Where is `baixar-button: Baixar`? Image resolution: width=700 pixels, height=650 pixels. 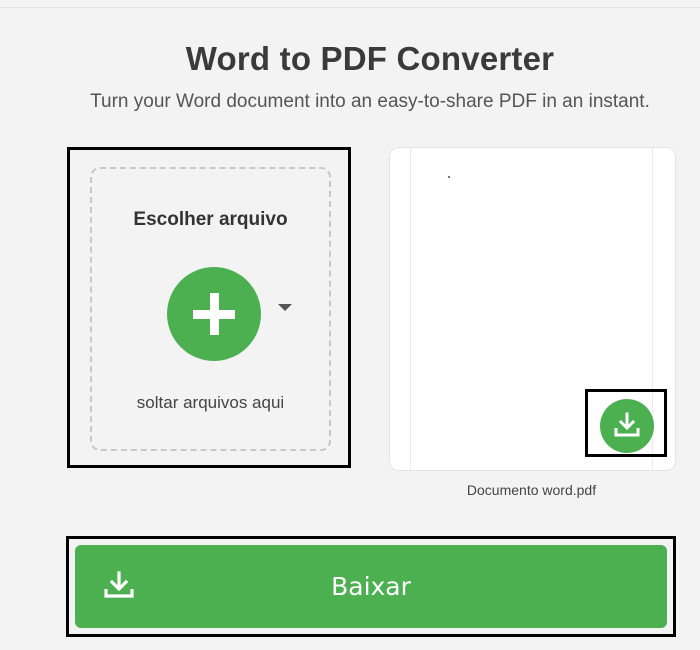 baixar-button: Baixar is located at coordinates (371, 586).